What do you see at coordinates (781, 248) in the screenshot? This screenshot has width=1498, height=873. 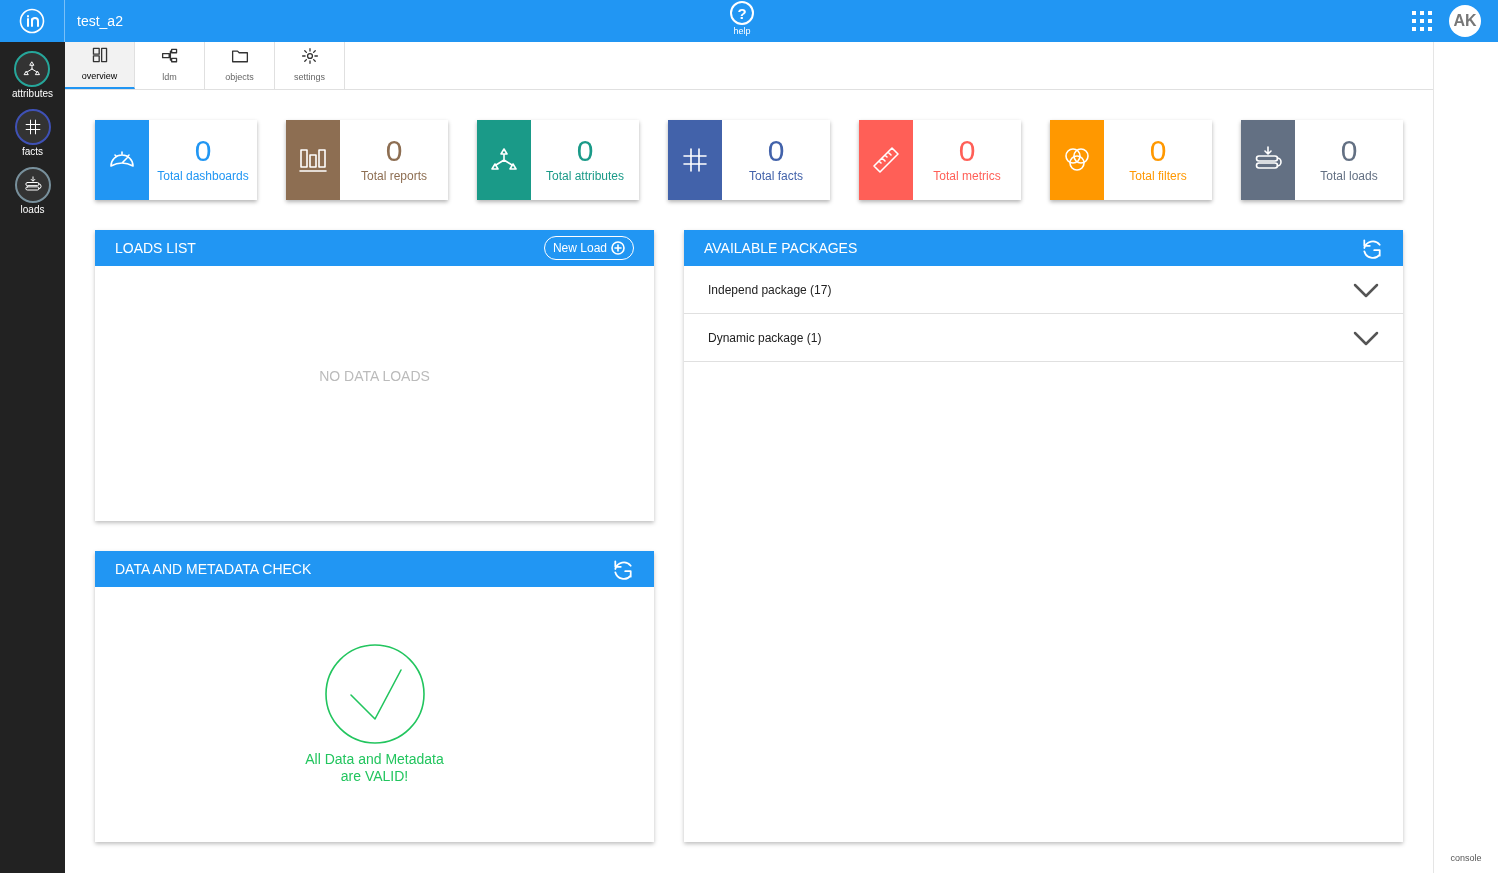 I see `panel-title: AVAILABLE PACKAGES` at bounding box center [781, 248].